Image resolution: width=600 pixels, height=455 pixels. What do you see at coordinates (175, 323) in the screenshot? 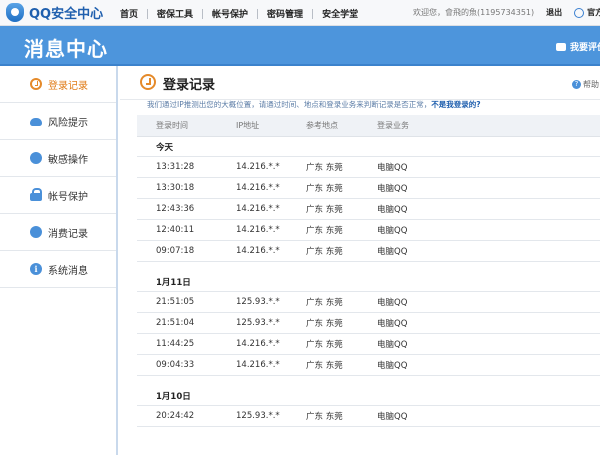
I see `cell-login-time: 21:51:04` at bounding box center [175, 323].